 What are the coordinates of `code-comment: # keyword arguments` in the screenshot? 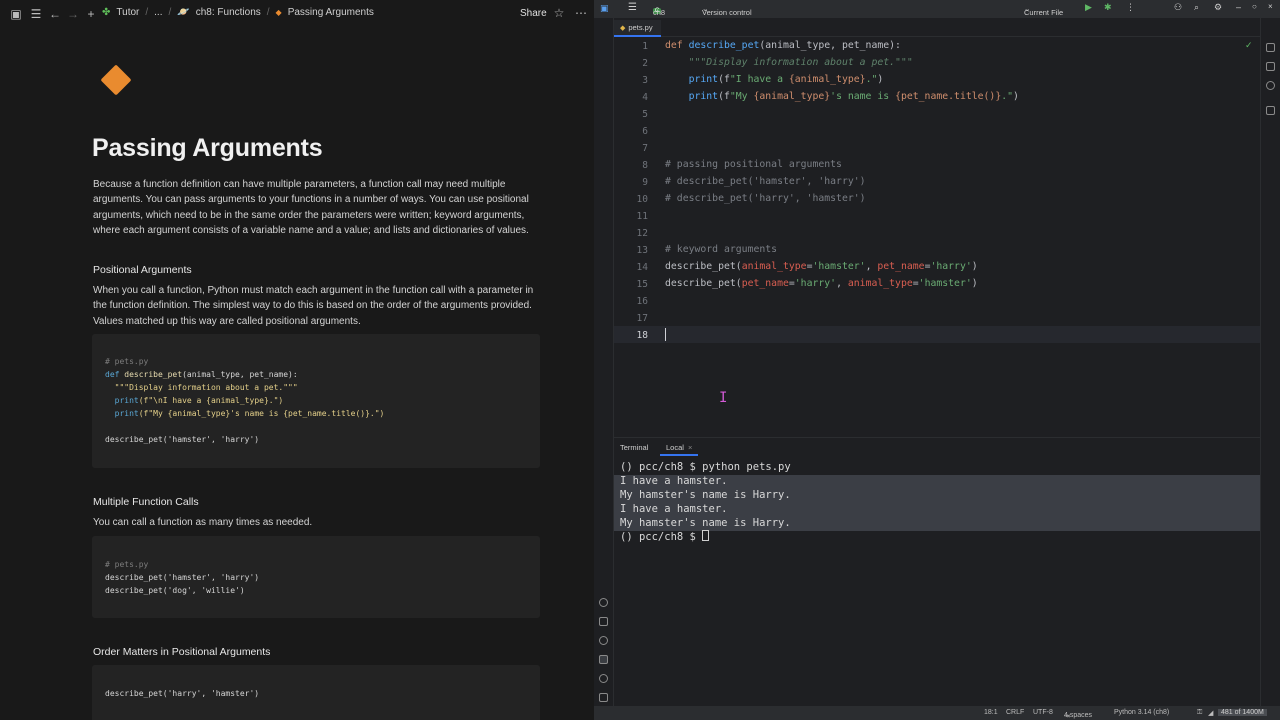 It's located at (721, 249).